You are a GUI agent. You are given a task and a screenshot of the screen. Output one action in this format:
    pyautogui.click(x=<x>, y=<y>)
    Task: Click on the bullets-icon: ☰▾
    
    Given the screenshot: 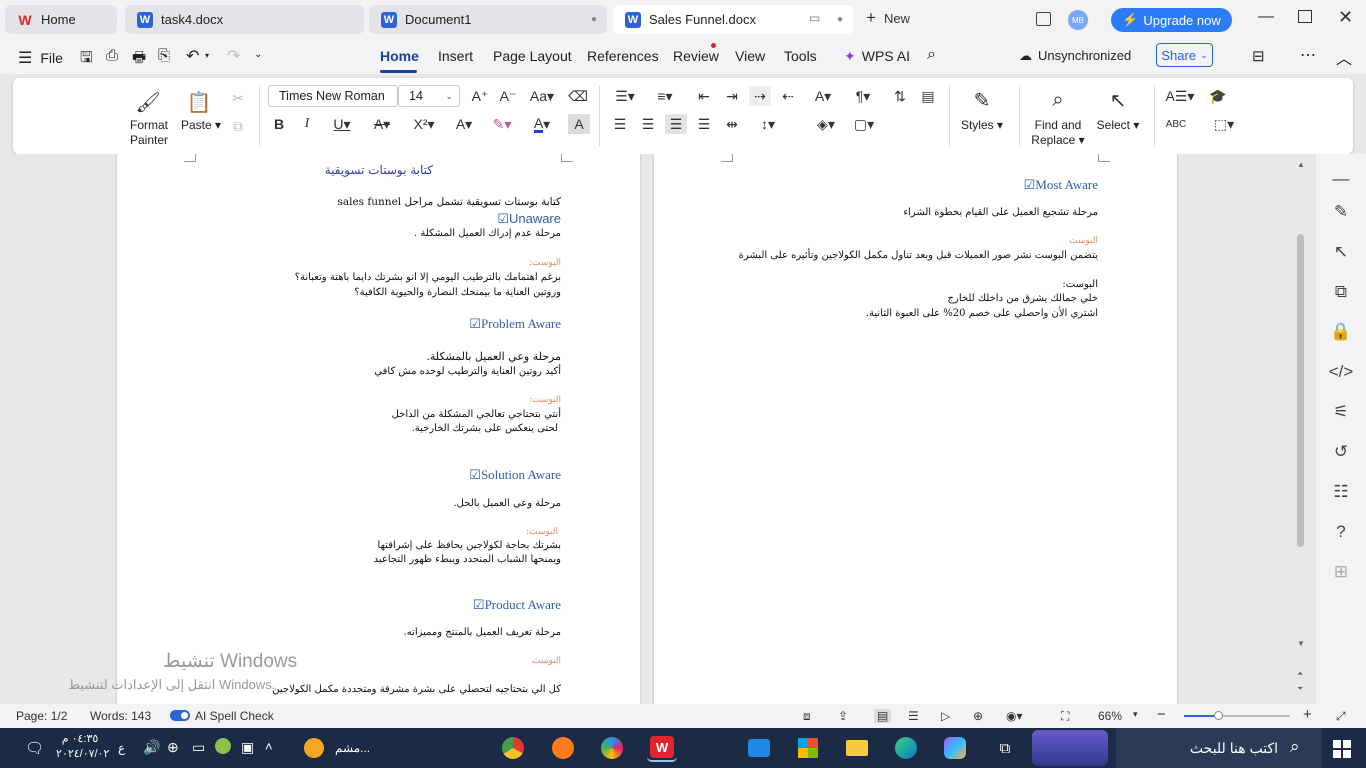 What is the action you would take?
    pyautogui.click(x=625, y=96)
    